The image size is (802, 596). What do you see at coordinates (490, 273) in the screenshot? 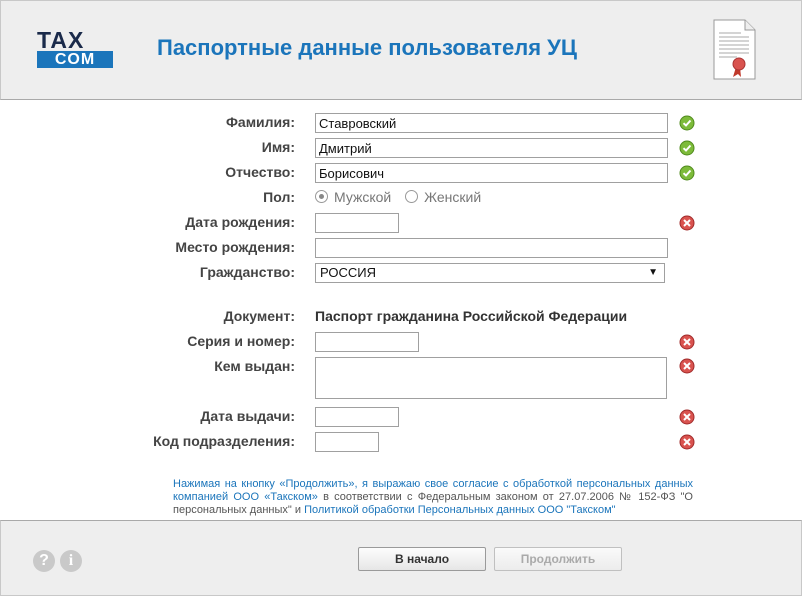
I see `citizenship-select: РОССИЯ ▼` at bounding box center [490, 273].